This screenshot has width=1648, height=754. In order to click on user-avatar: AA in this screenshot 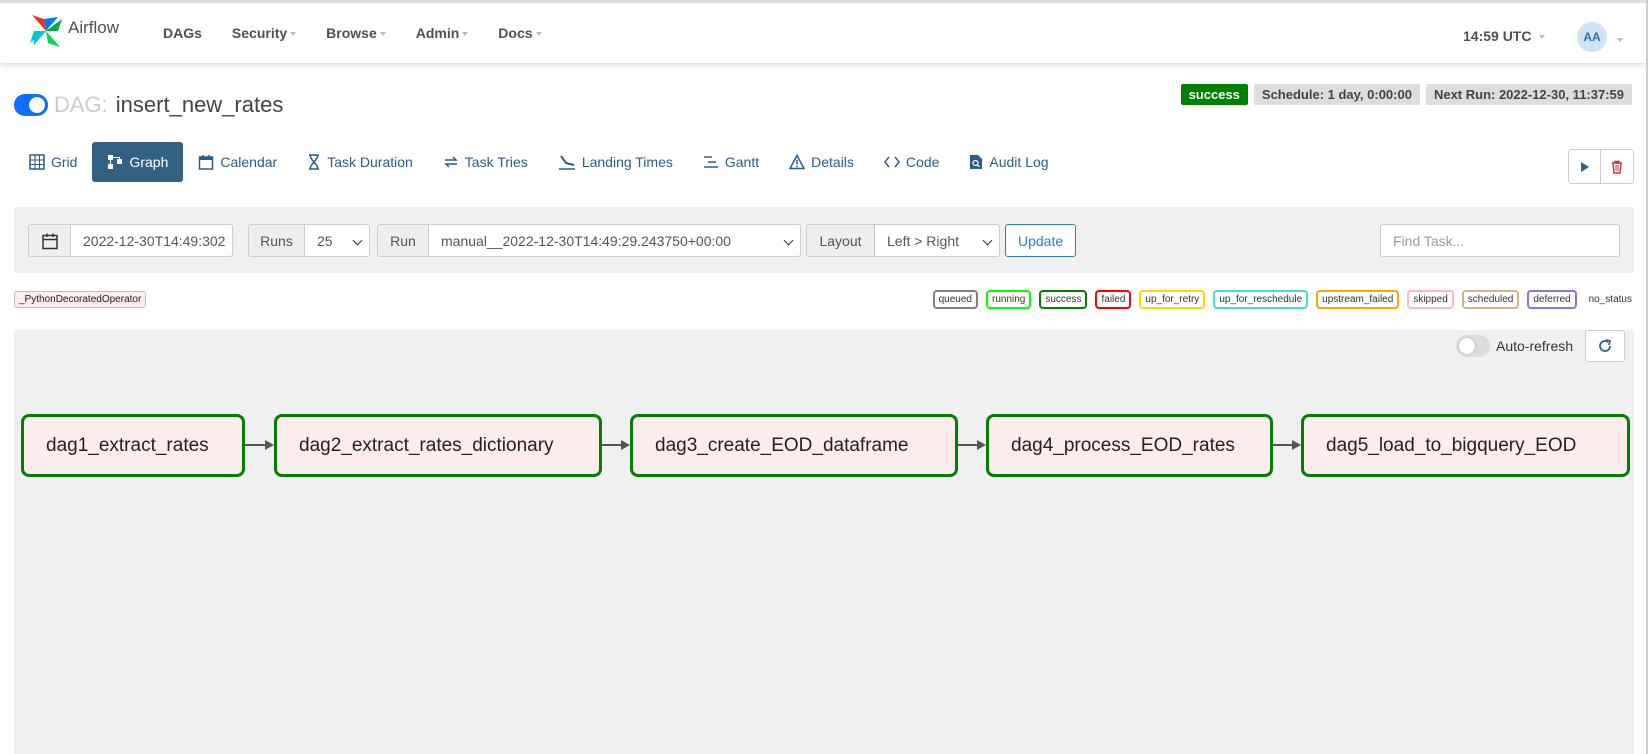, I will do `click(1592, 37)`.